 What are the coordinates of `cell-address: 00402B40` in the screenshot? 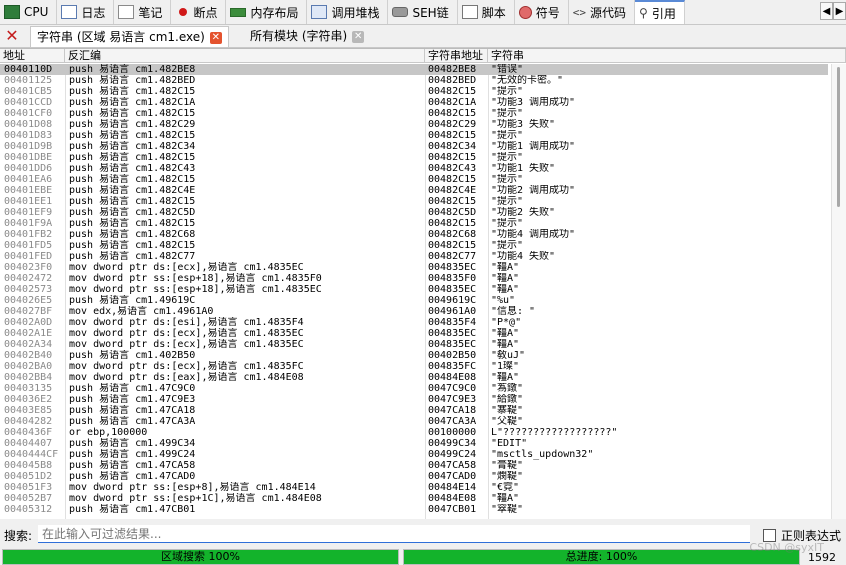 It's located at (28, 355).